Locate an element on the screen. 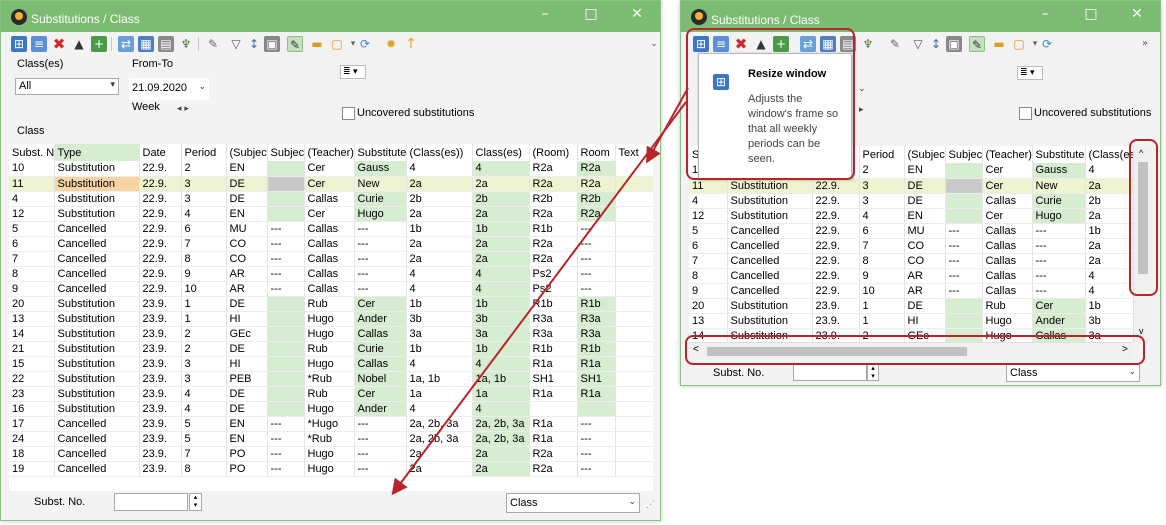 The height and width of the screenshot is (525, 1166). arrow-to-right-edge is located at coordinates (667, 125).